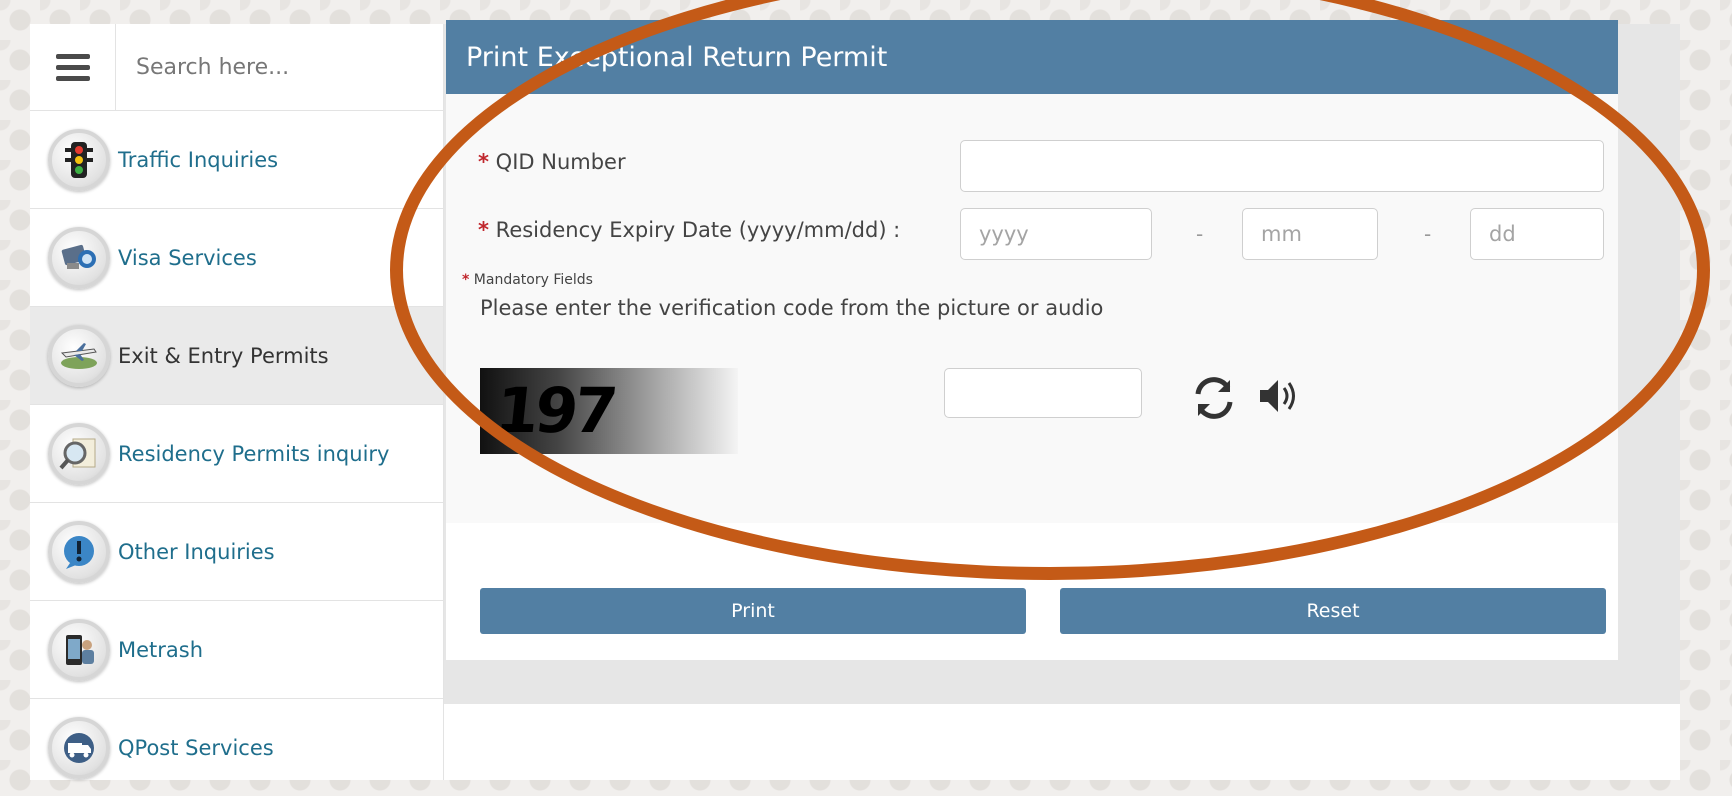 The image size is (1732, 796). Describe the element at coordinates (1537, 234) in the screenshot. I see `expiry-day-input` at that location.